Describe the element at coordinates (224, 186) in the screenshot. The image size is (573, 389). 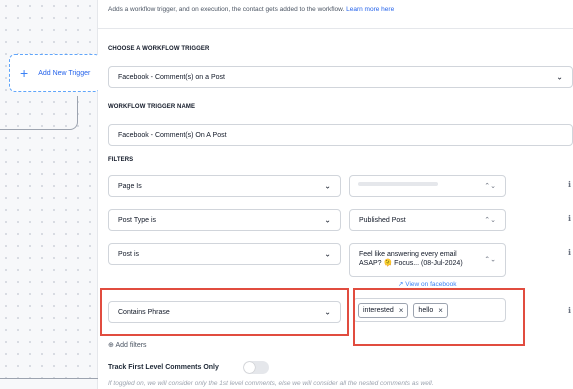
I see `filter-field-select: Page Is ⌄` at that location.